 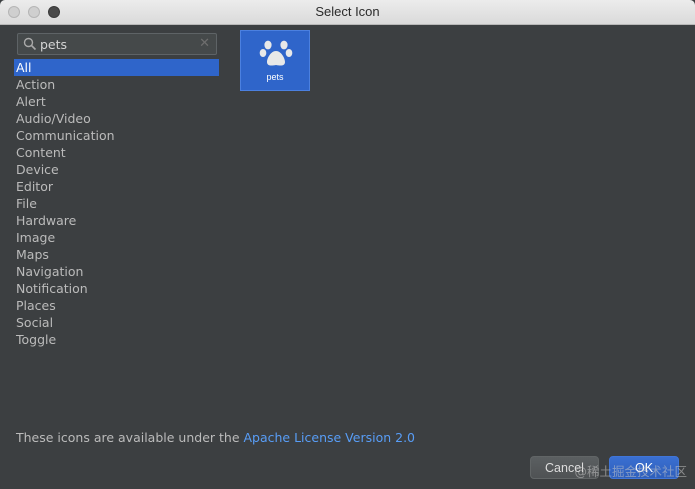 I want to click on category-item-action: Action, so click(x=116, y=84).